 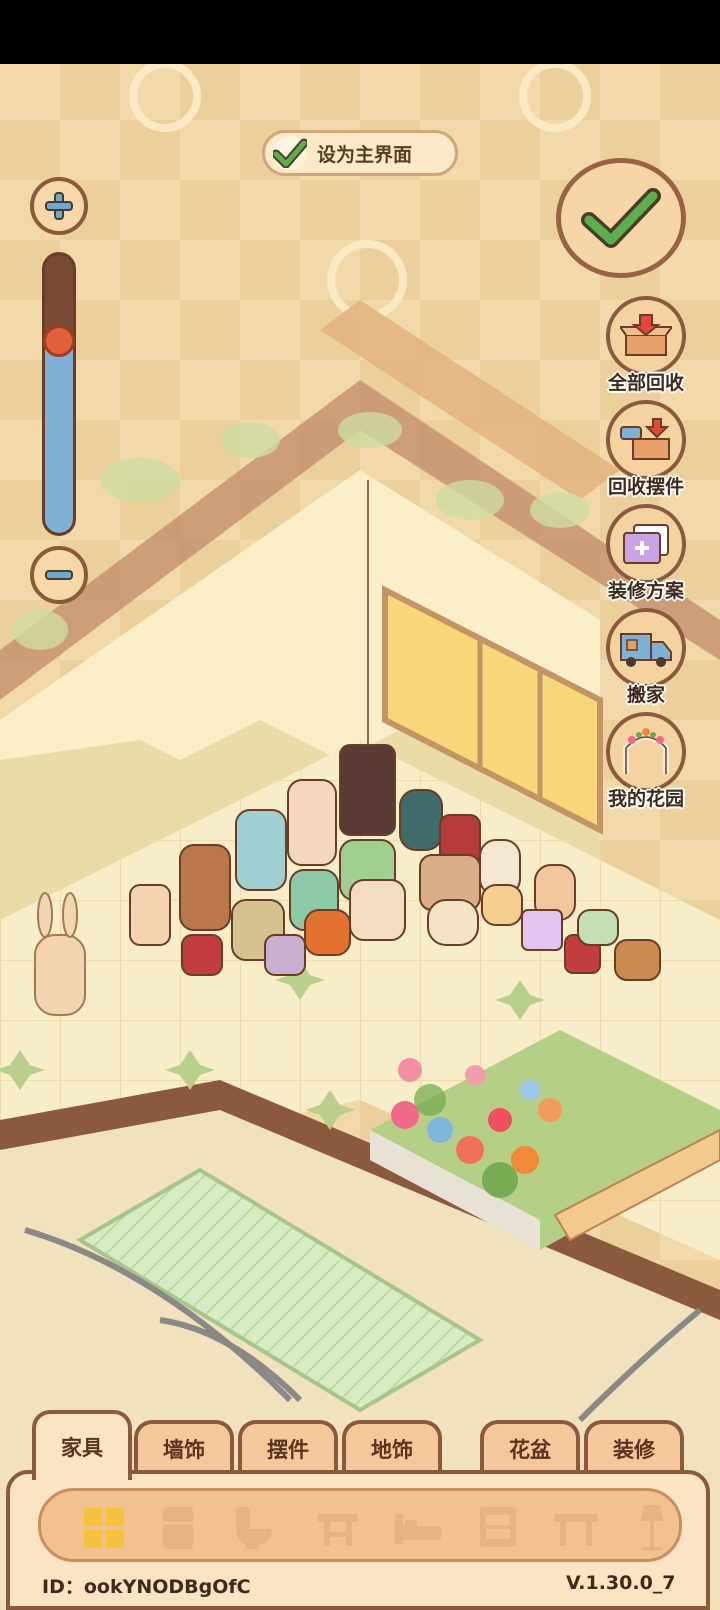 I want to click on minus-icon, so click(x=59, y=575).